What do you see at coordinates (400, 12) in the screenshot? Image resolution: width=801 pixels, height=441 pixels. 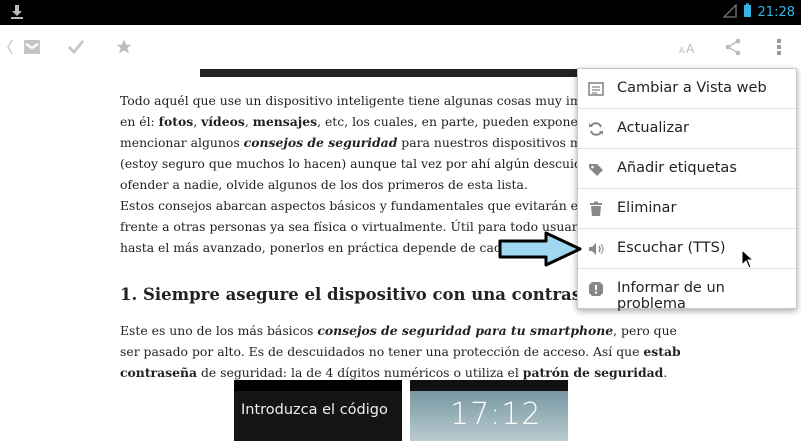 I see `status-bar: 21:28` at bounding box center [400, 12].